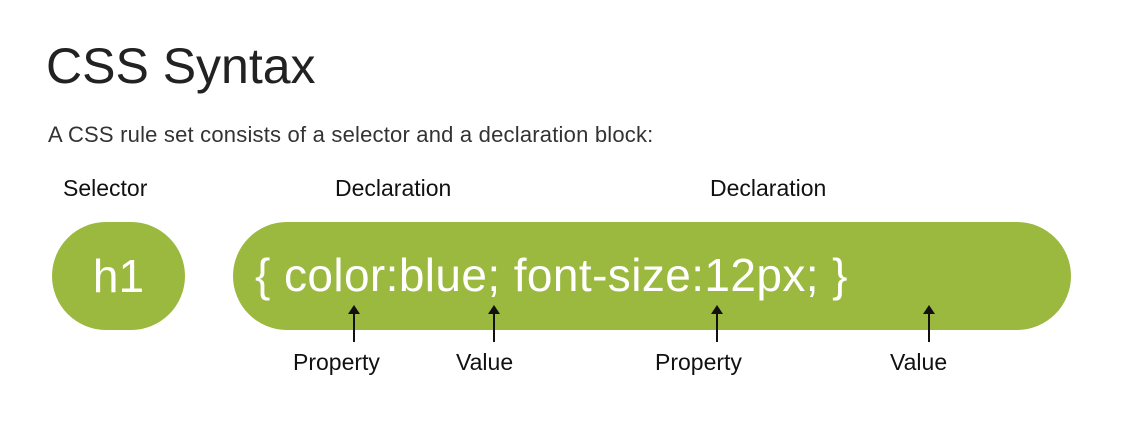 The width and height of the screenshot is (1128, 442). What do you see at coordinates (105, 188) in the screenshot?
I see `selector-label: Selector` at bounding box center [105, 188].